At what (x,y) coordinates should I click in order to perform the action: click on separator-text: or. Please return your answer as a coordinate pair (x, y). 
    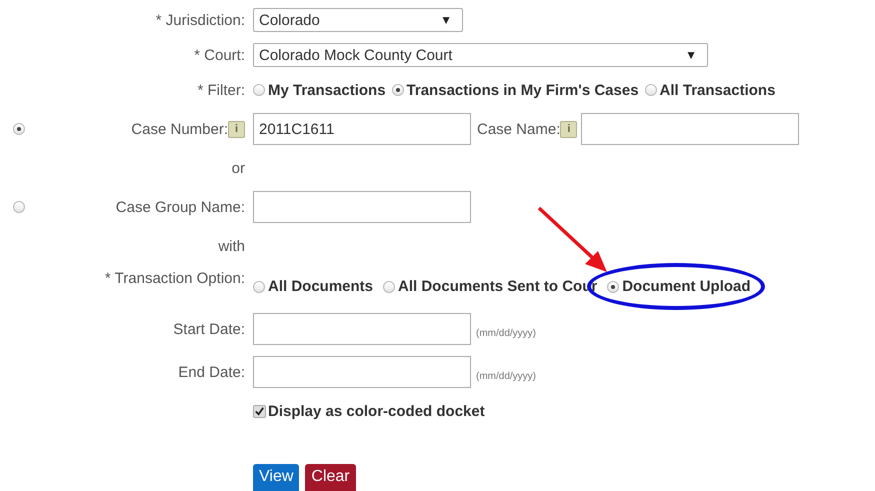
    Looking at the image, I should click on (237, 168).